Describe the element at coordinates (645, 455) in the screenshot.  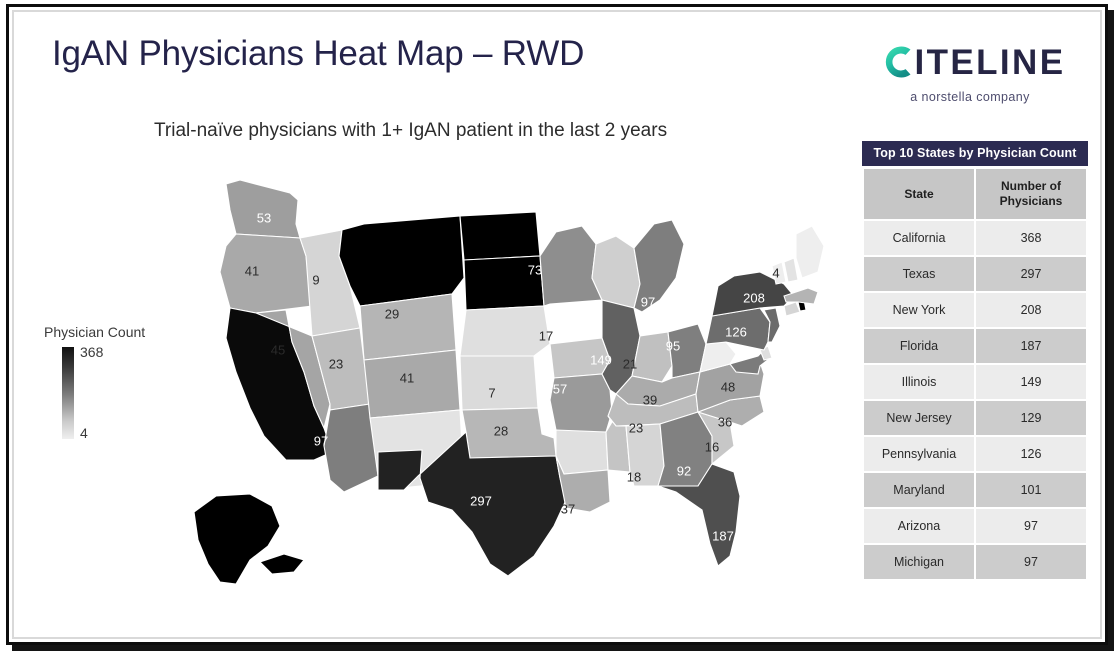
I see `state-al` at that location.